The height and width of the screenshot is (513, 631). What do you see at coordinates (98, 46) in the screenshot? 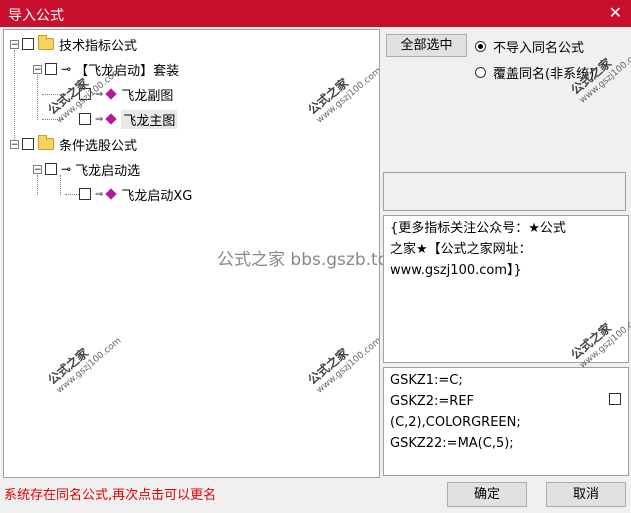
I see `node-label: 技术指标公式` at bounding box center [98, 46].